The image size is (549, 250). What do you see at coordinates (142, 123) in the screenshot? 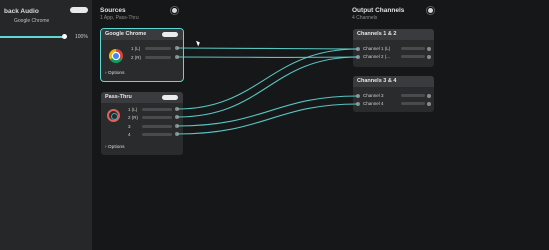
I see `source-card-pass-thru: Pass-Thru 1 (L) 2 (R) 3 4 › Options` at bounding box center [142, 123].